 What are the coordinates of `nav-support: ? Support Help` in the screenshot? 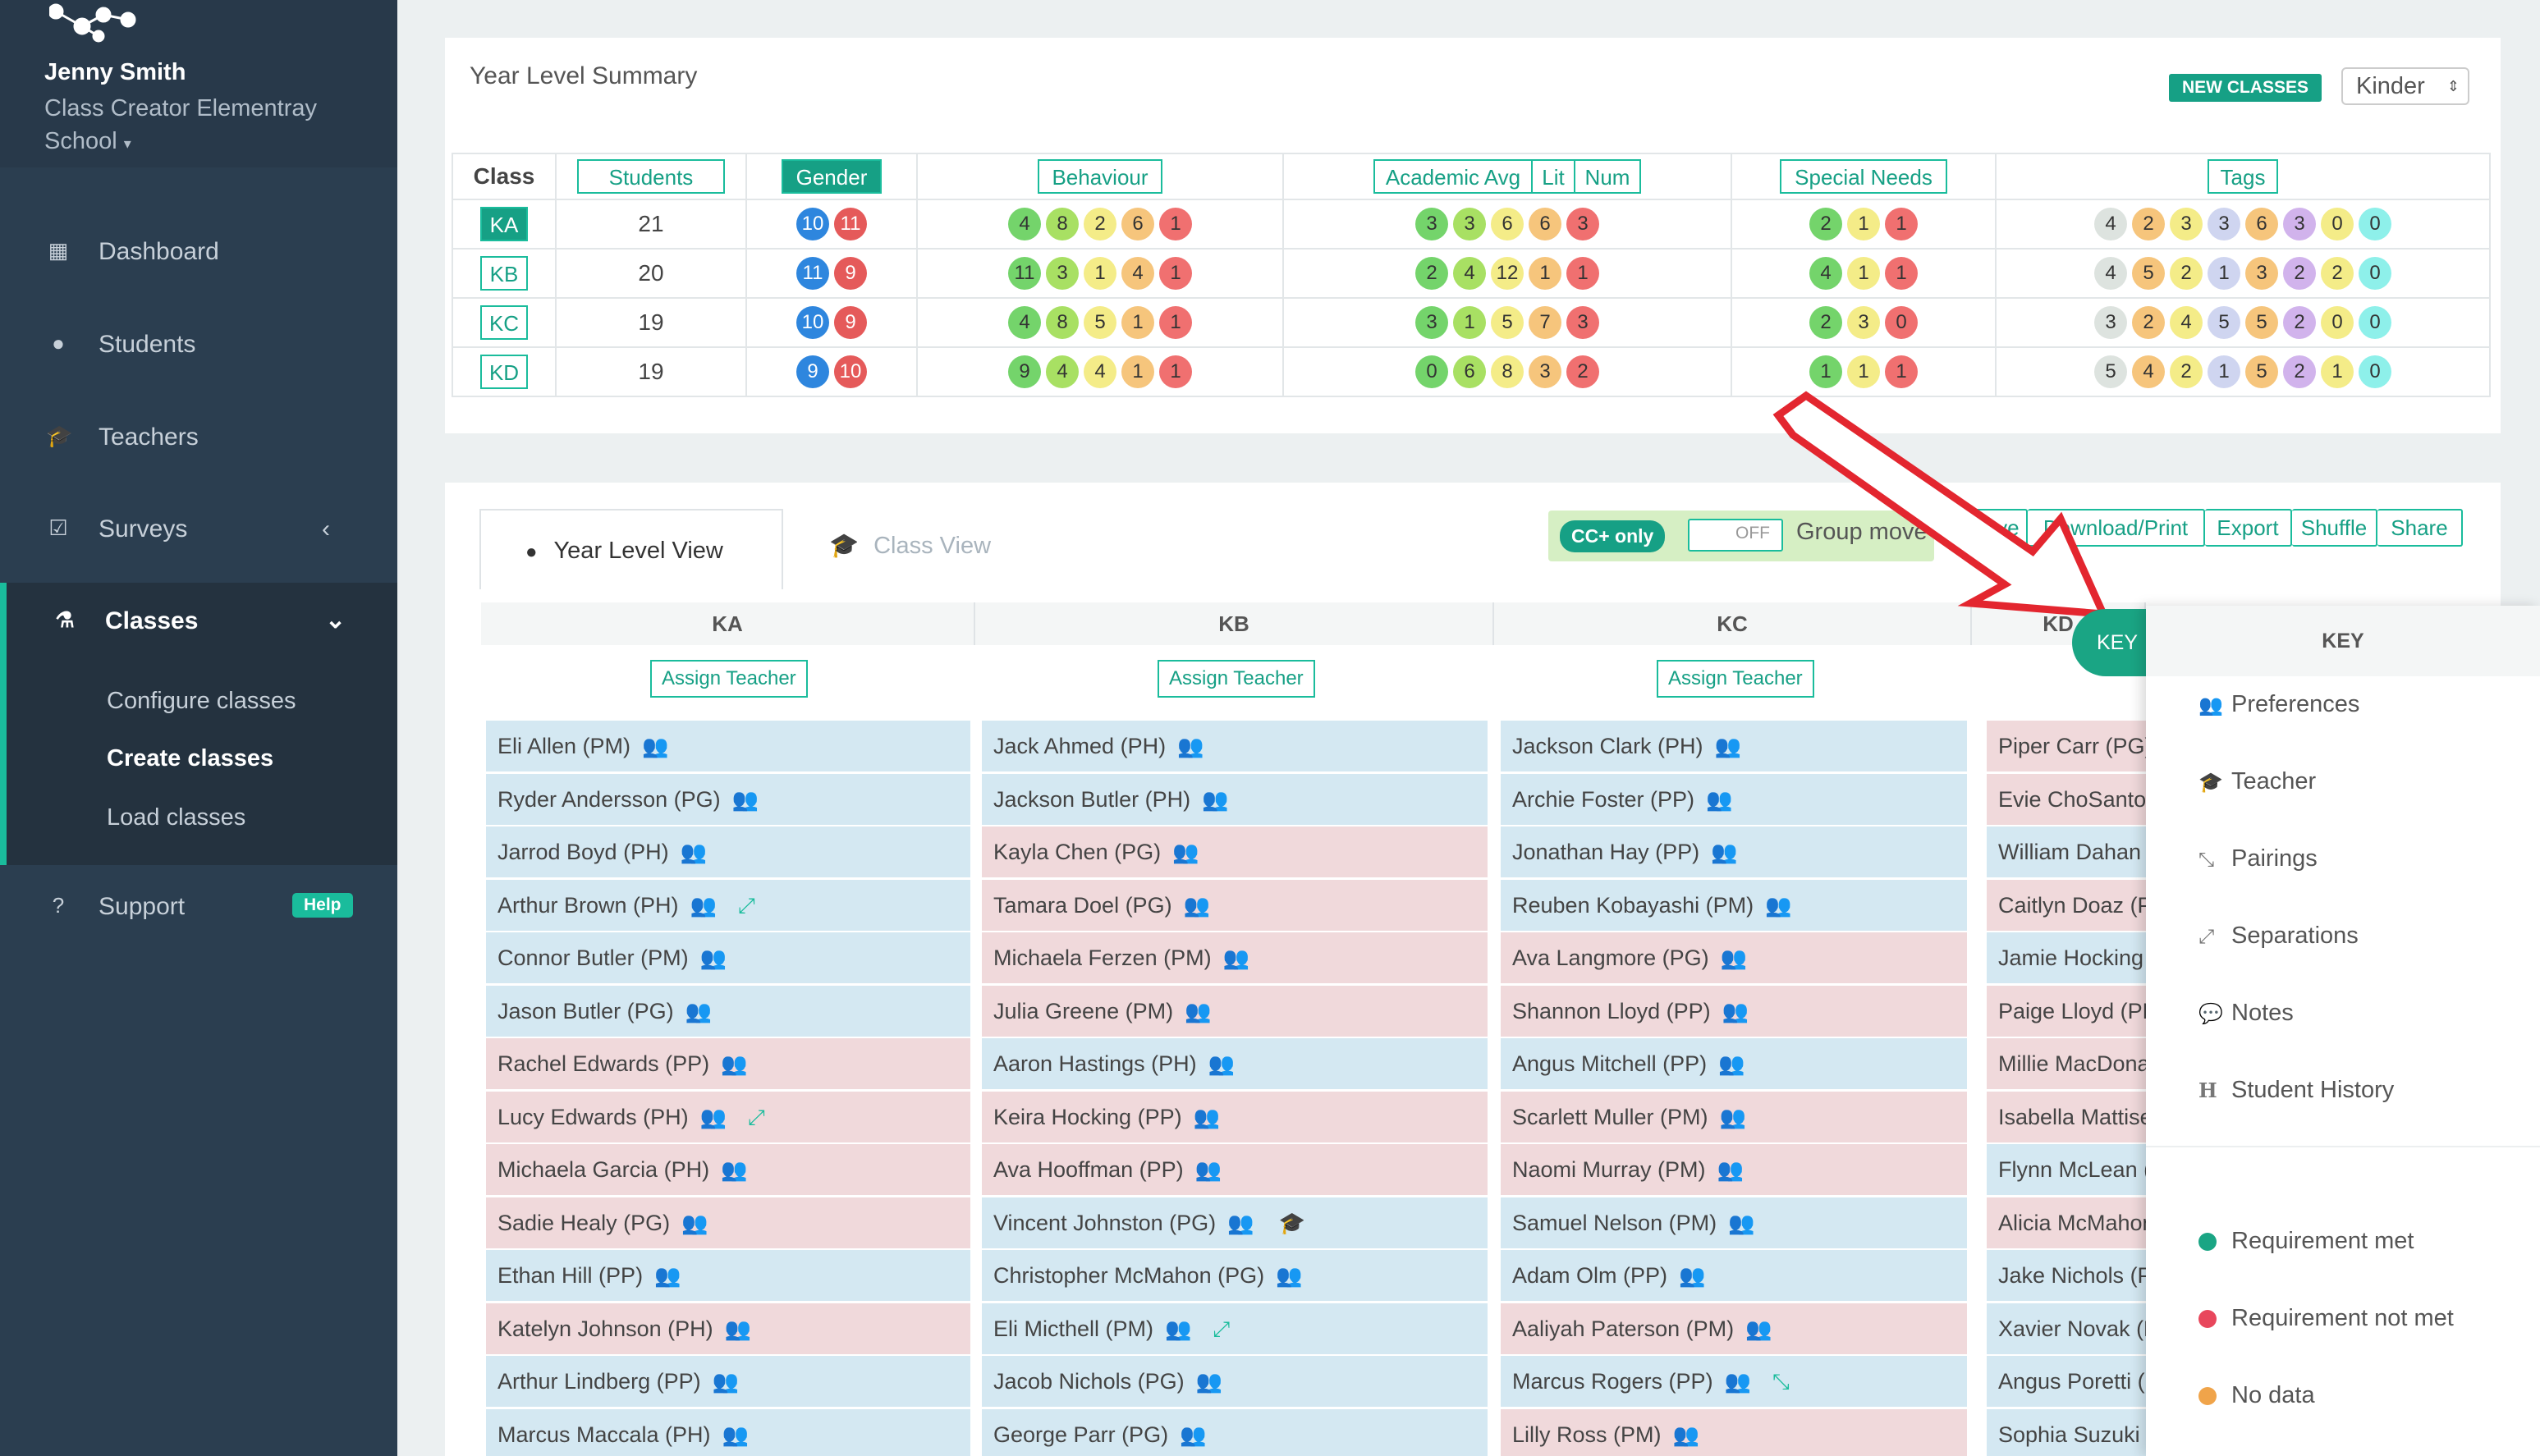 It's located at (198, 913).